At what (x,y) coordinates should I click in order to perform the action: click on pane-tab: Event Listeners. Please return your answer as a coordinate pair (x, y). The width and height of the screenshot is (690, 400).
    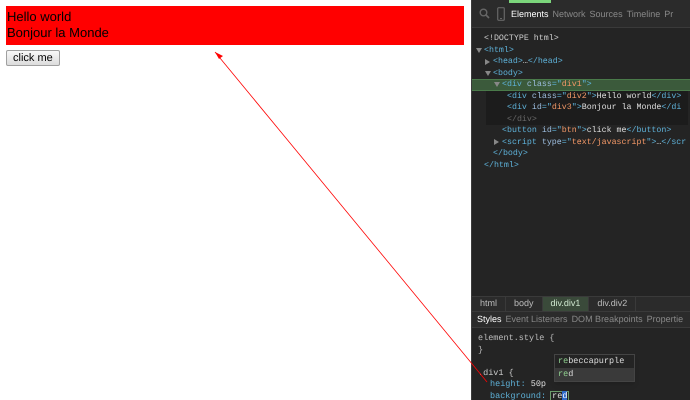
    Looking at the image, I should click on (537, 319).